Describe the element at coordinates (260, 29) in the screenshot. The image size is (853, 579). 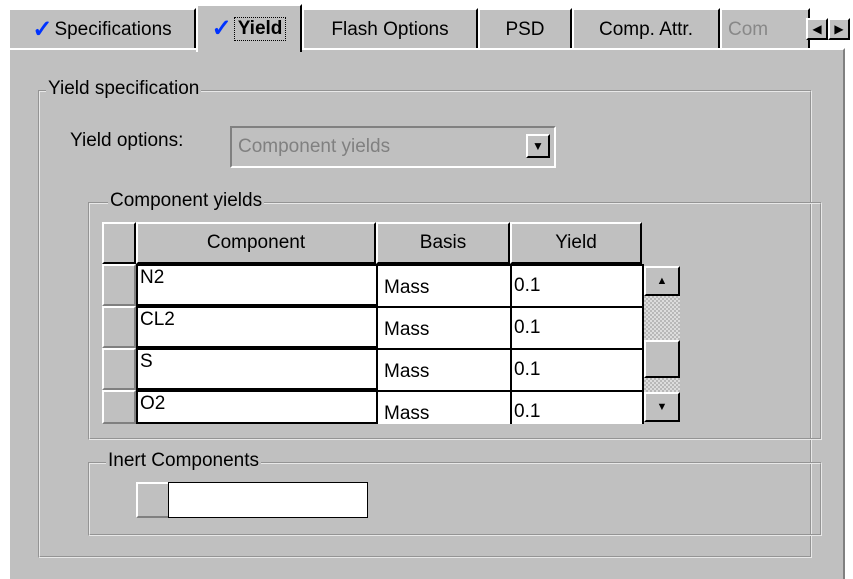
I see `tab-yield-label: Yield` at that location.